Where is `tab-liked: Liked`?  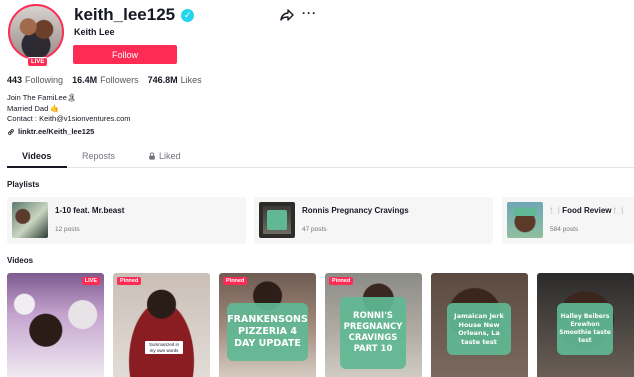 tab-liked: Liked is located at coordinates (164, 156).